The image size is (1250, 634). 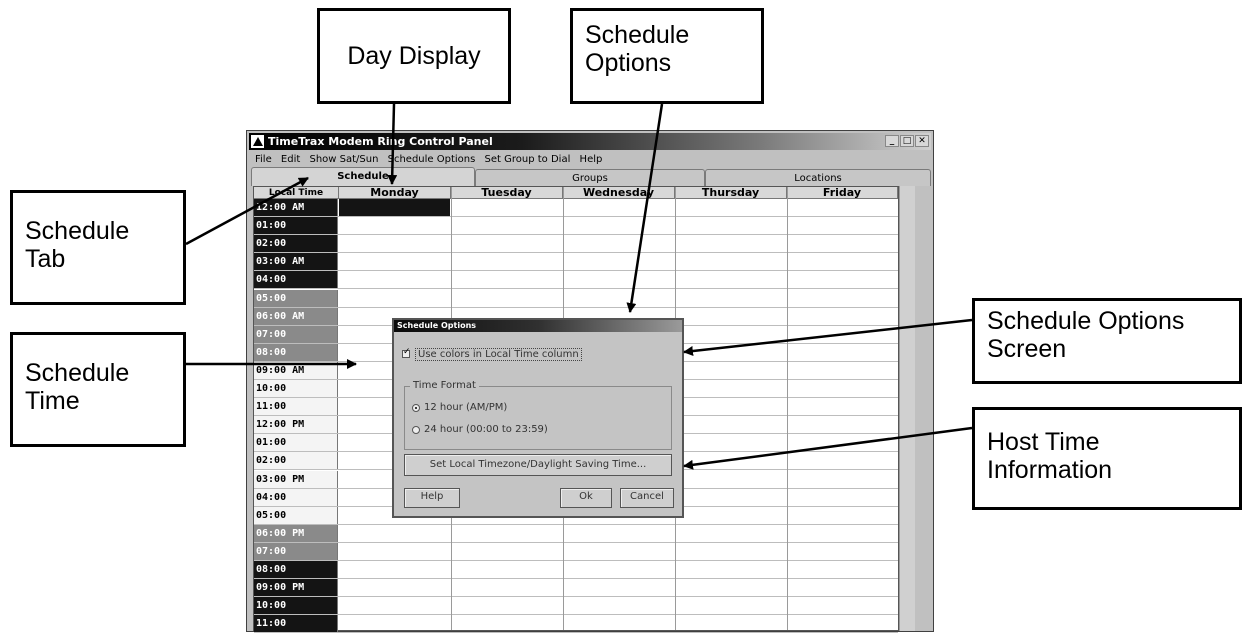 I want to click on header-monday: Monday, so click(x=395, y=193).